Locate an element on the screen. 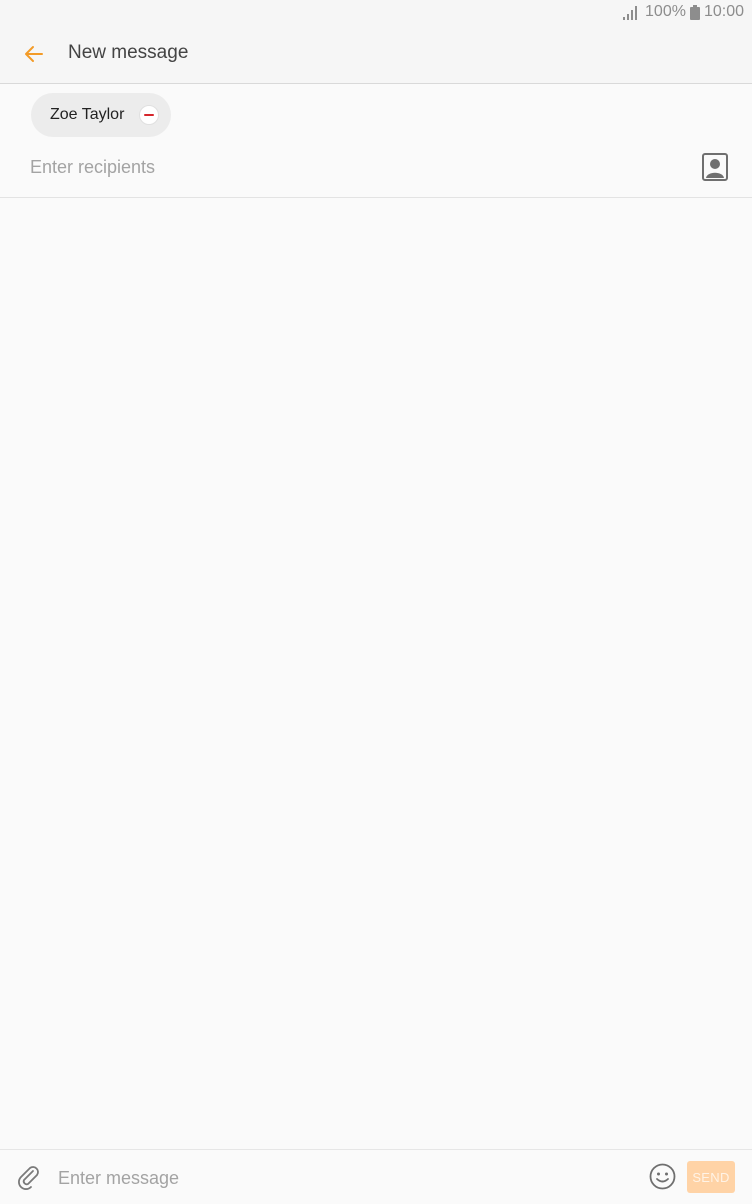  smiley-icon is located at coordinates (662, 1176).